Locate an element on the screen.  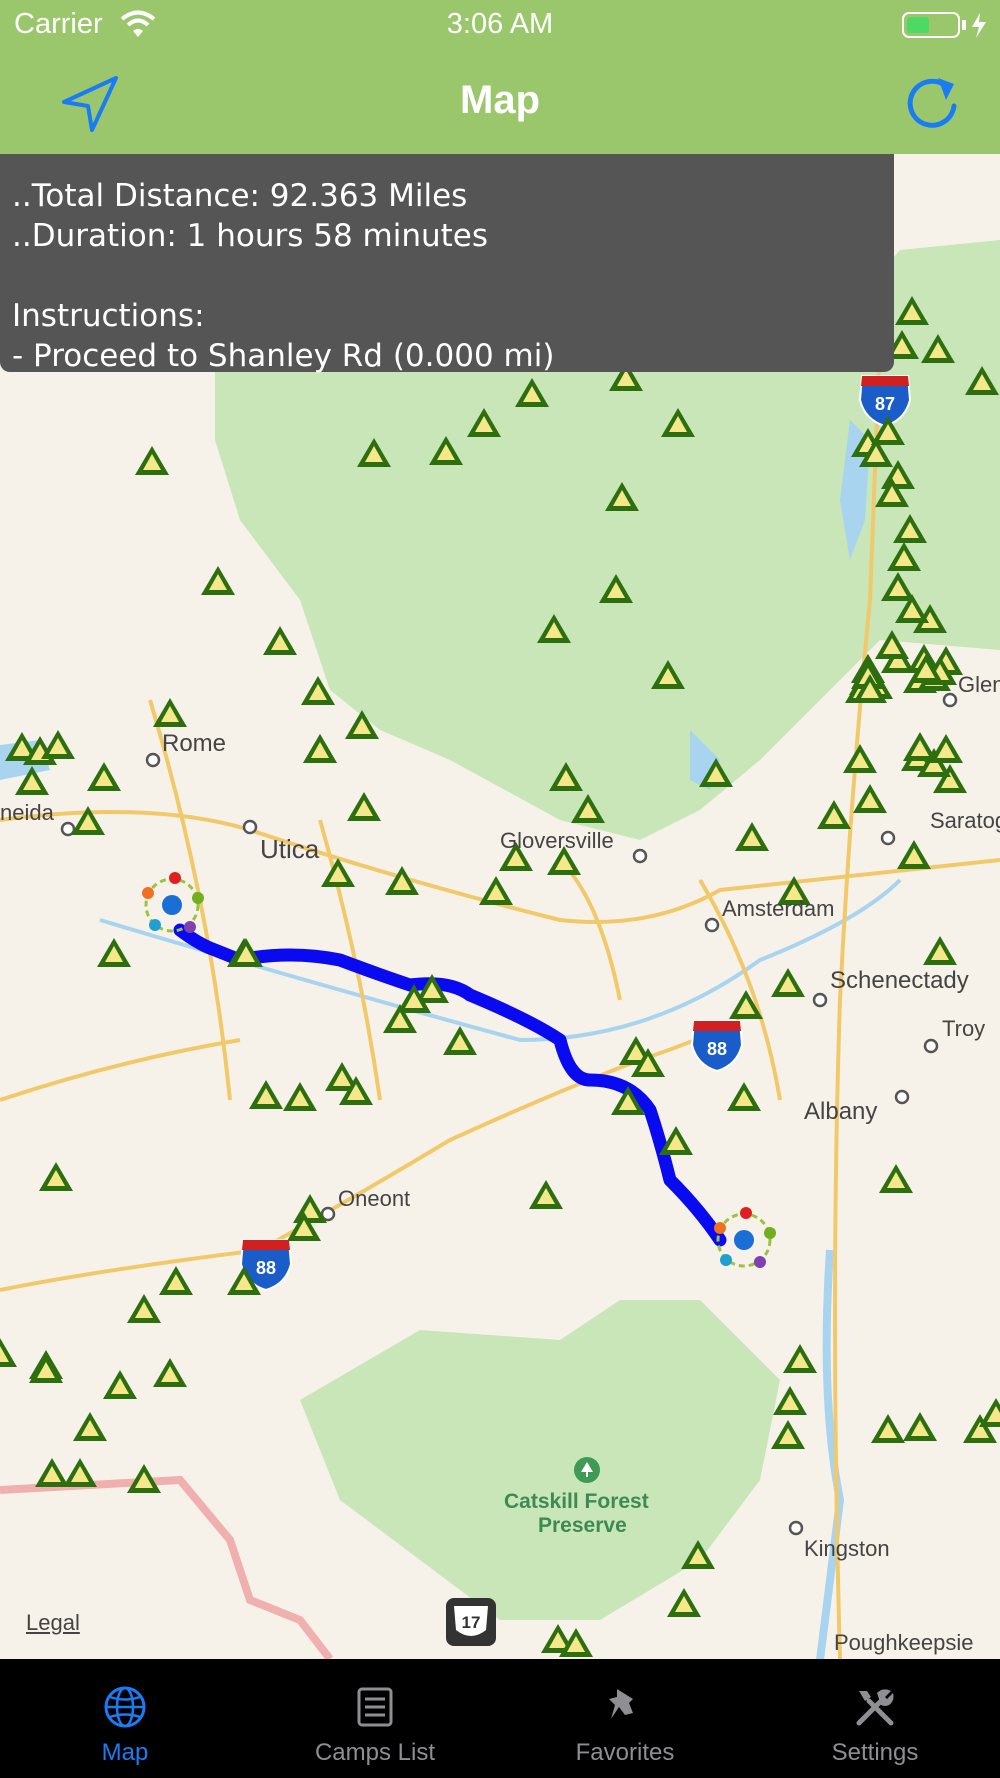
navigation-bar: Map is located at coordinates (500, 102).